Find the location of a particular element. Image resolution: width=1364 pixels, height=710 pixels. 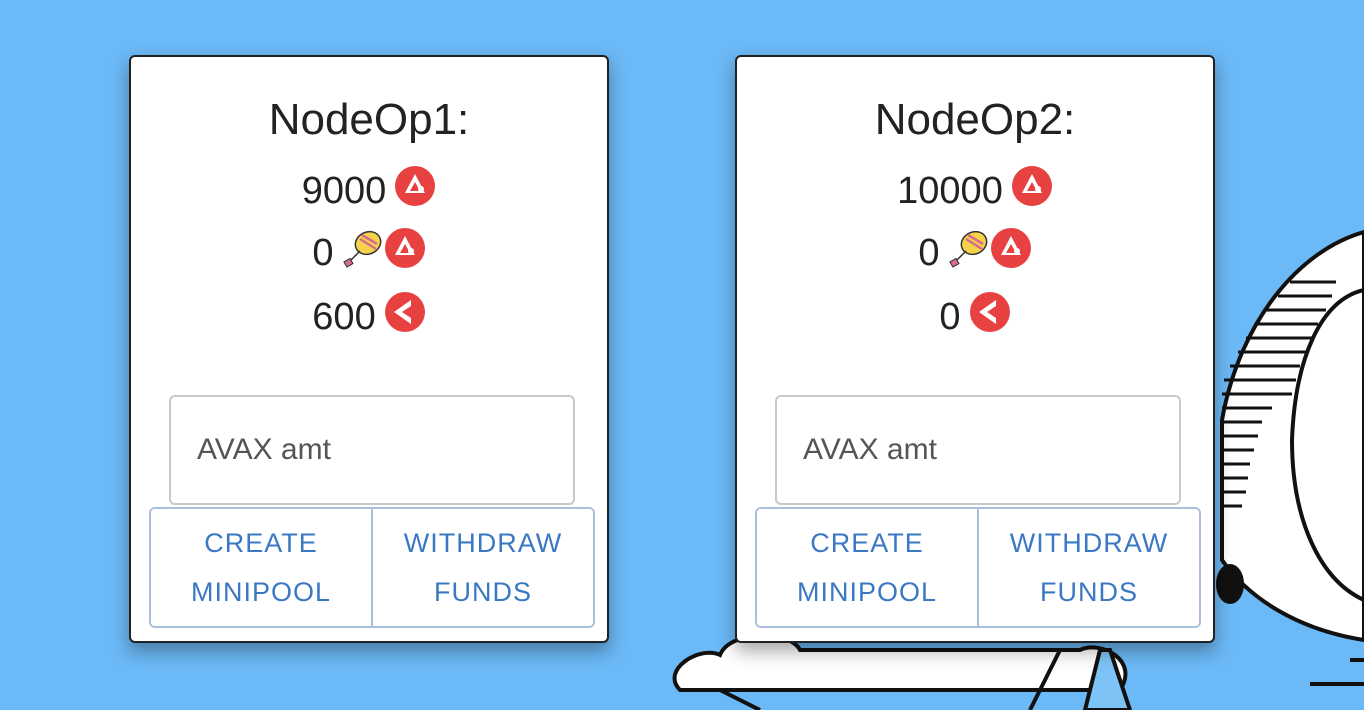

ggp-balance-row: 600 is located at coordinates (369, 317).